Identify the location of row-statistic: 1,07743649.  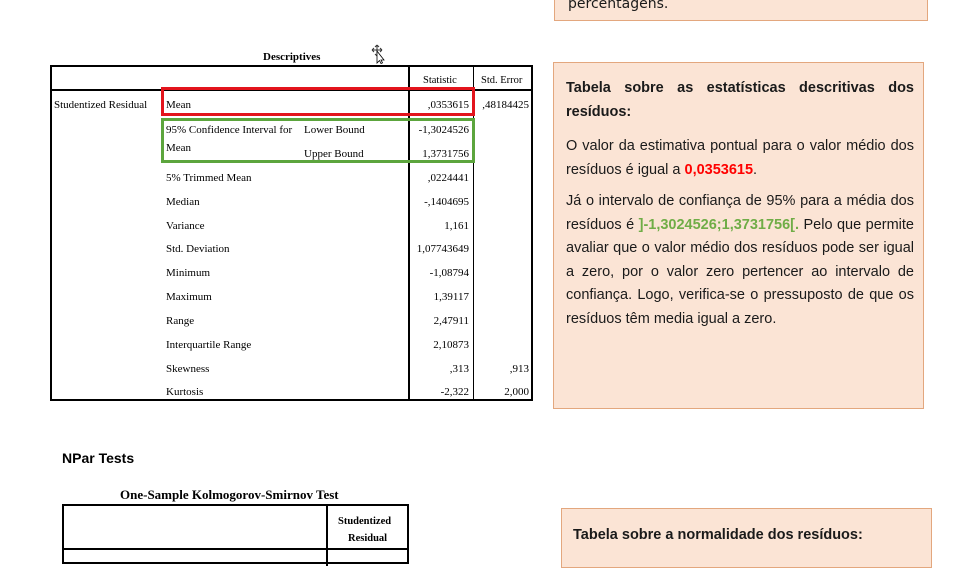
(442, 249).